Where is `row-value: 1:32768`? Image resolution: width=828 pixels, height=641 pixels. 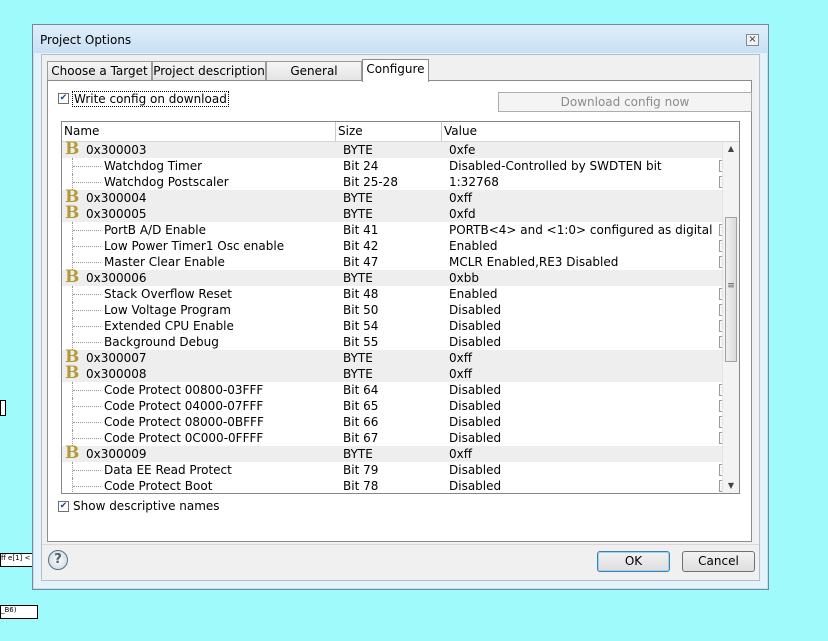 row-value: 1:32768 is located at coordinates (582, 182).